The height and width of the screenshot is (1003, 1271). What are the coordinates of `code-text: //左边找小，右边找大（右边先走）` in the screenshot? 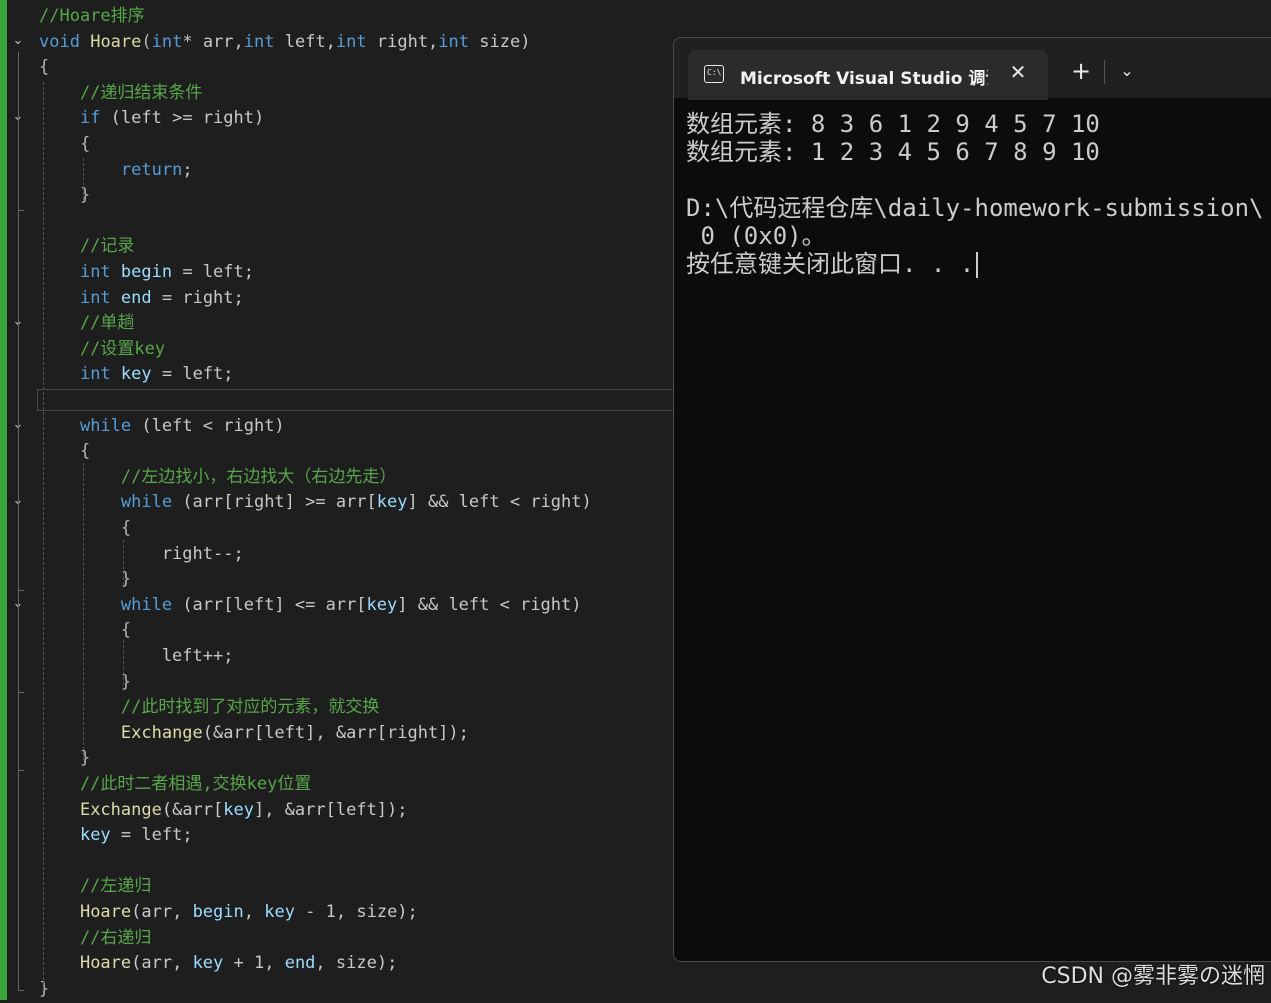 It's located at (217, 477).